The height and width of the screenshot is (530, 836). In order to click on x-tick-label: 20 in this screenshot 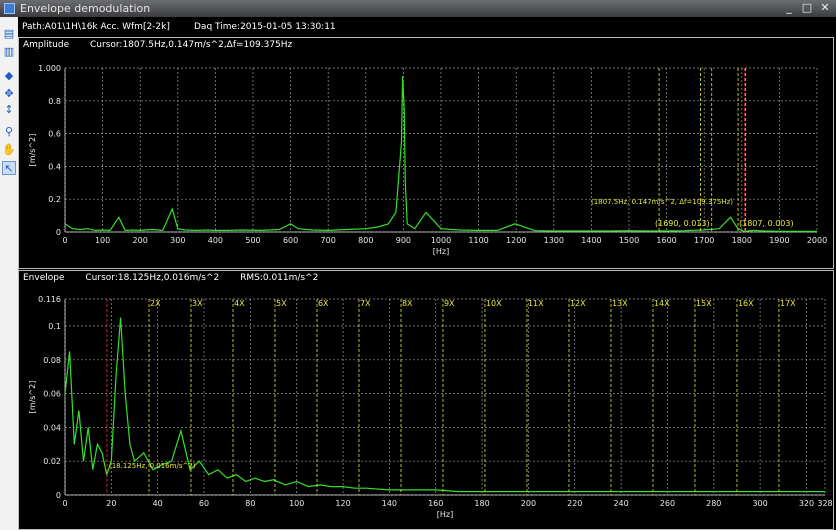, I will do `click(111, 503)`.